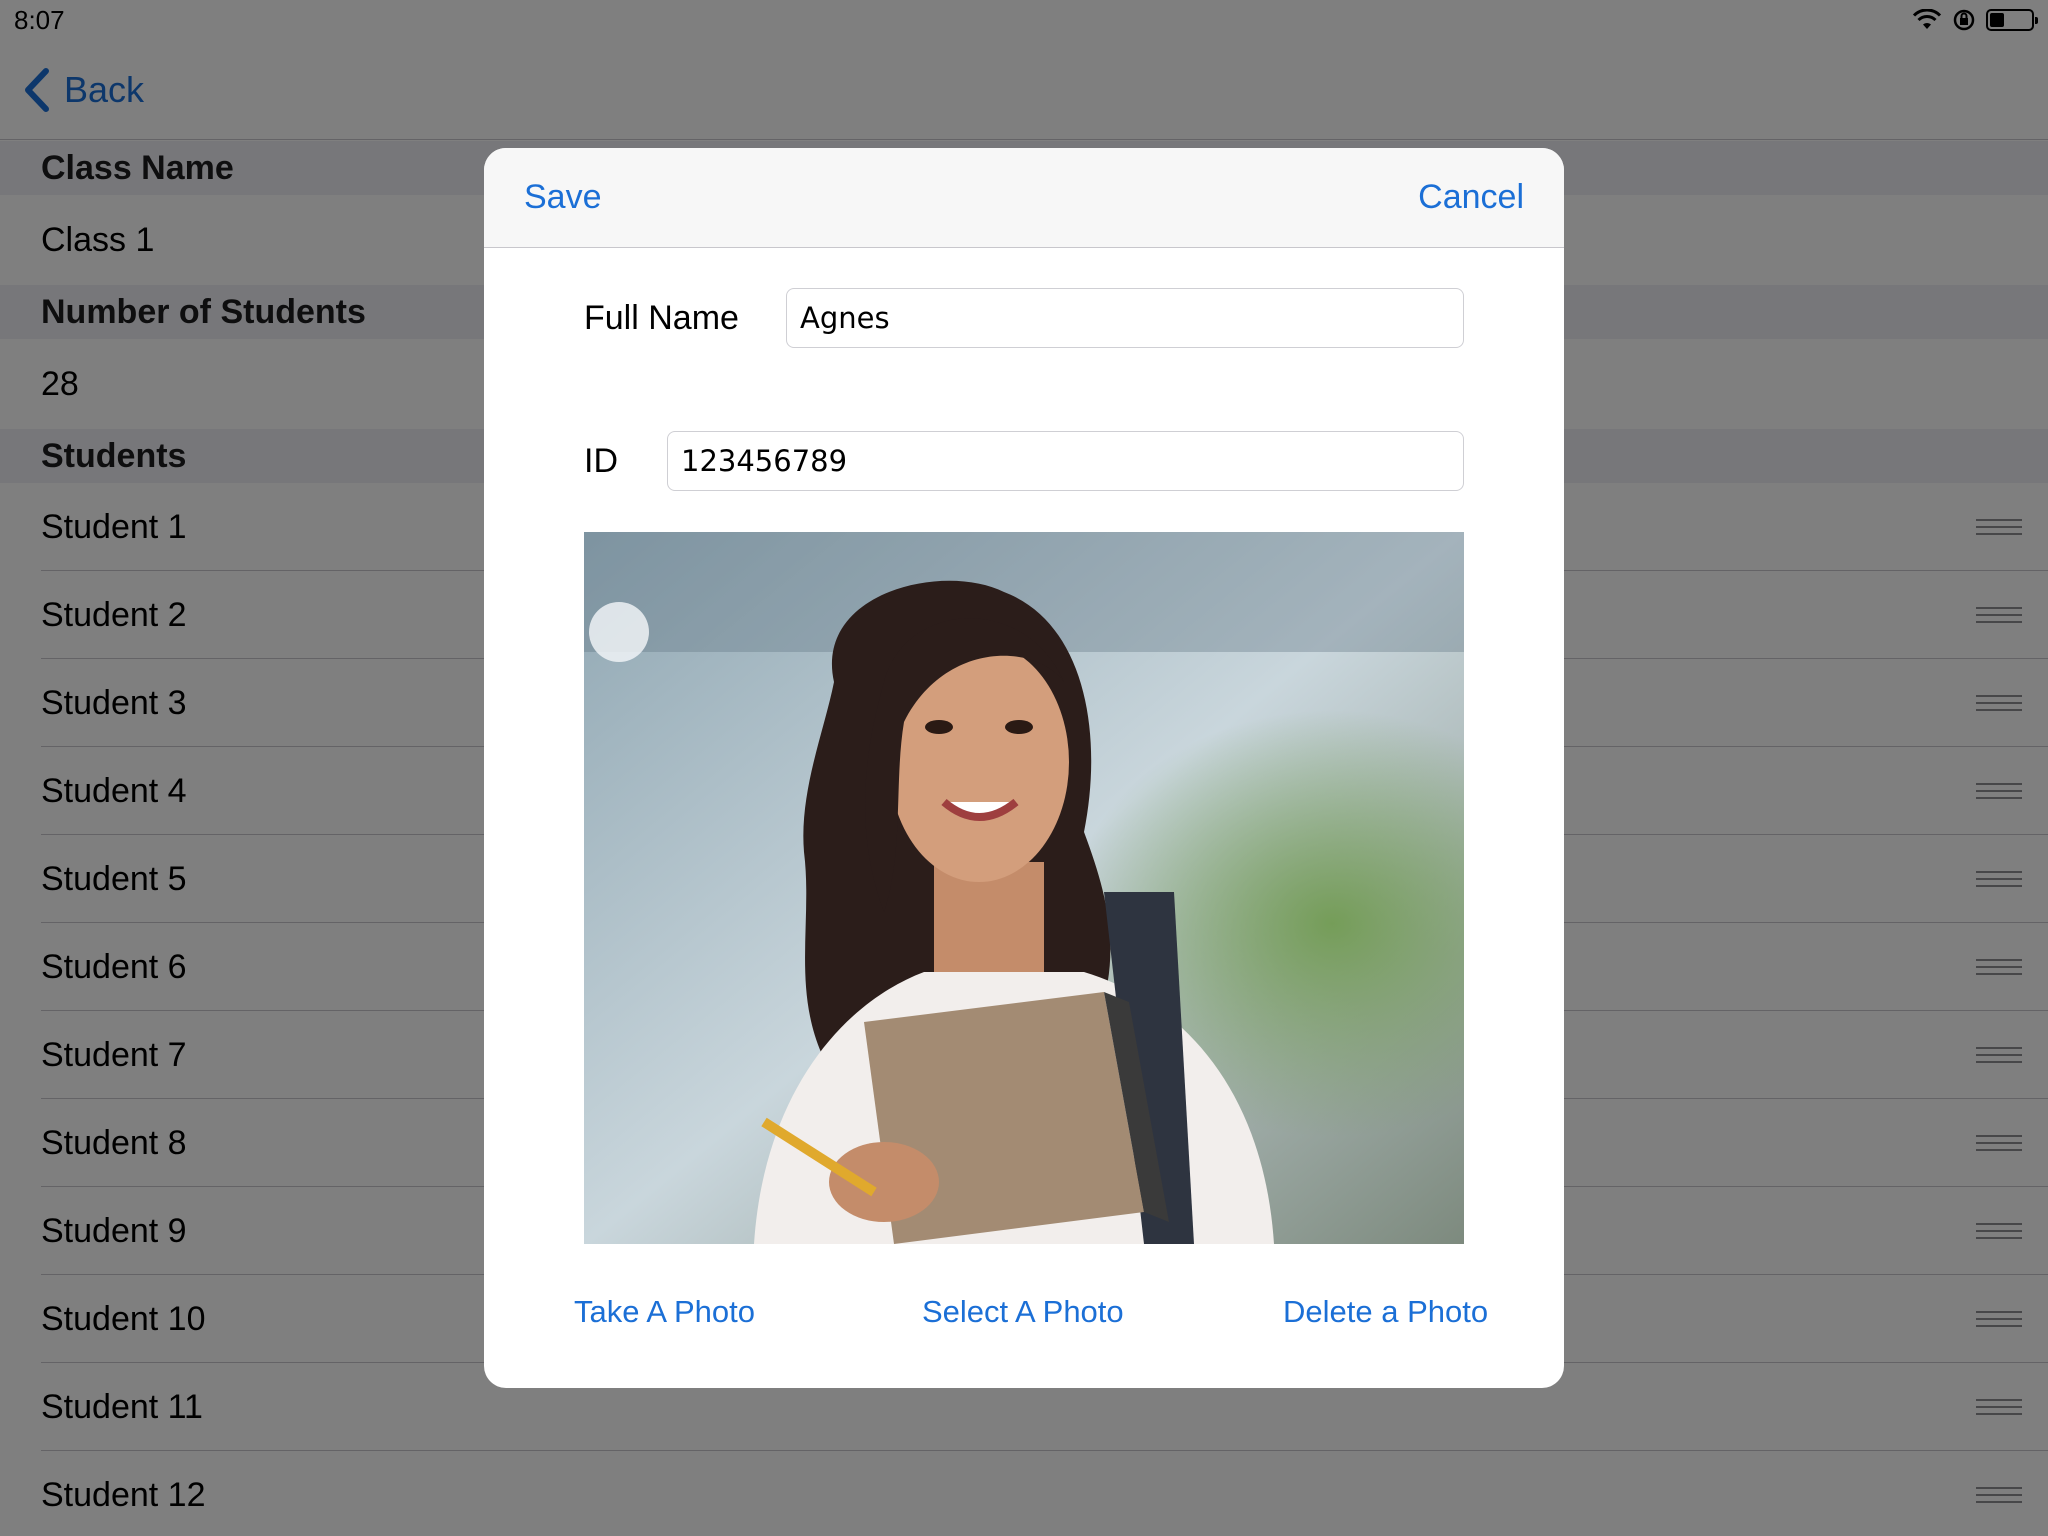 The image size is (2048, 1536). Describe the element at coordinates (1024, 198) in the screenshot. I see `modal-toolbar: Save Cancel` at that location.